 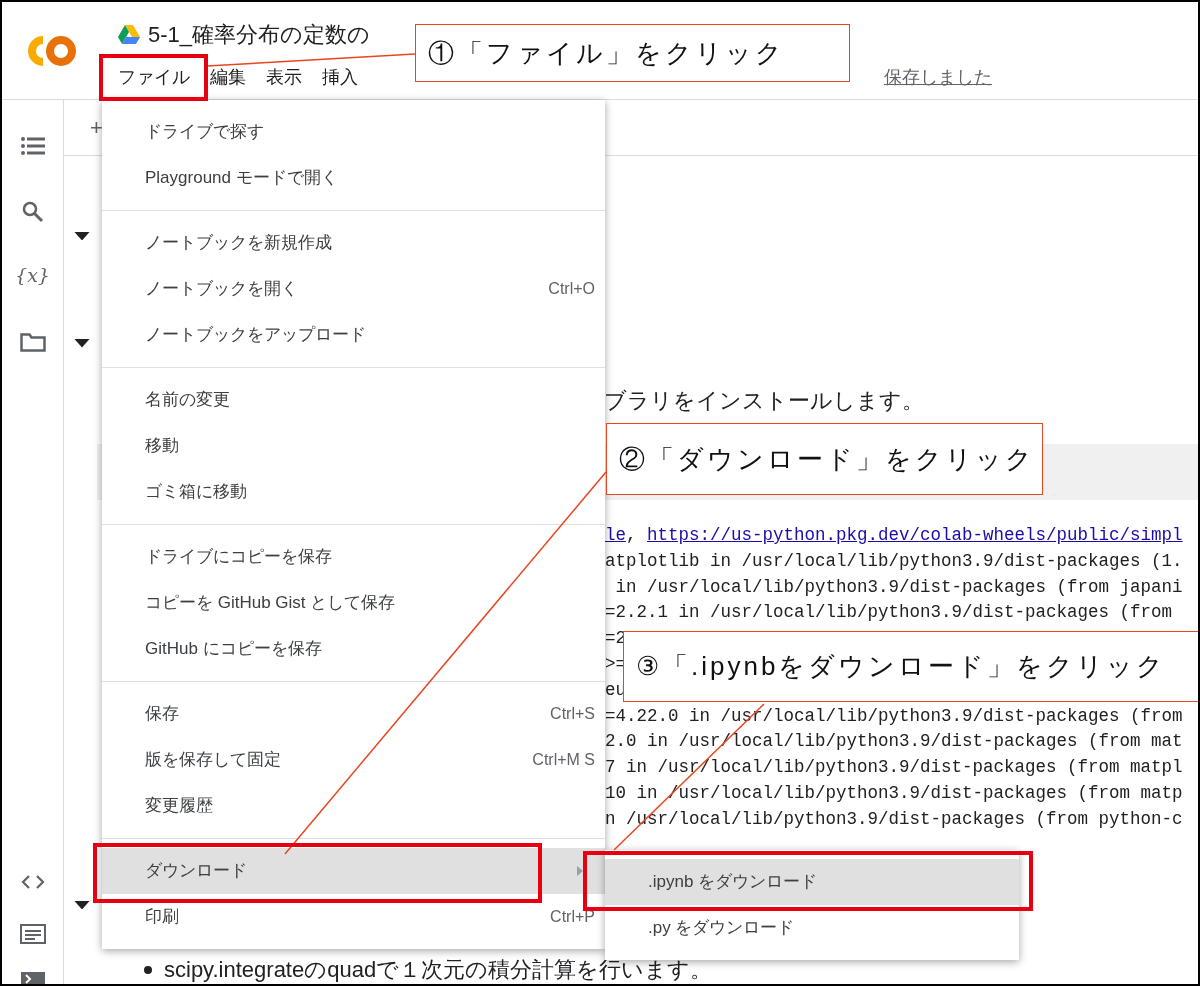 What do you see at coordinates (196, 871) in the screenshot?
I see `menu-item-label: ダウンロード` at bounding box center [196, 871].